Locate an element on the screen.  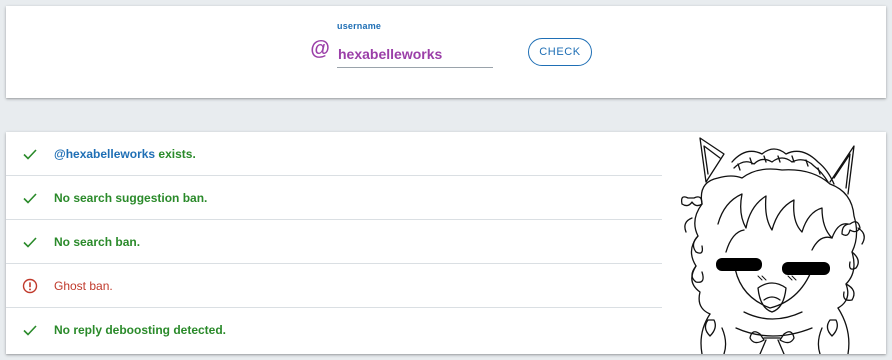
result-row-exists: @hexabelleworks exists. is located at coordinates (334, 154).